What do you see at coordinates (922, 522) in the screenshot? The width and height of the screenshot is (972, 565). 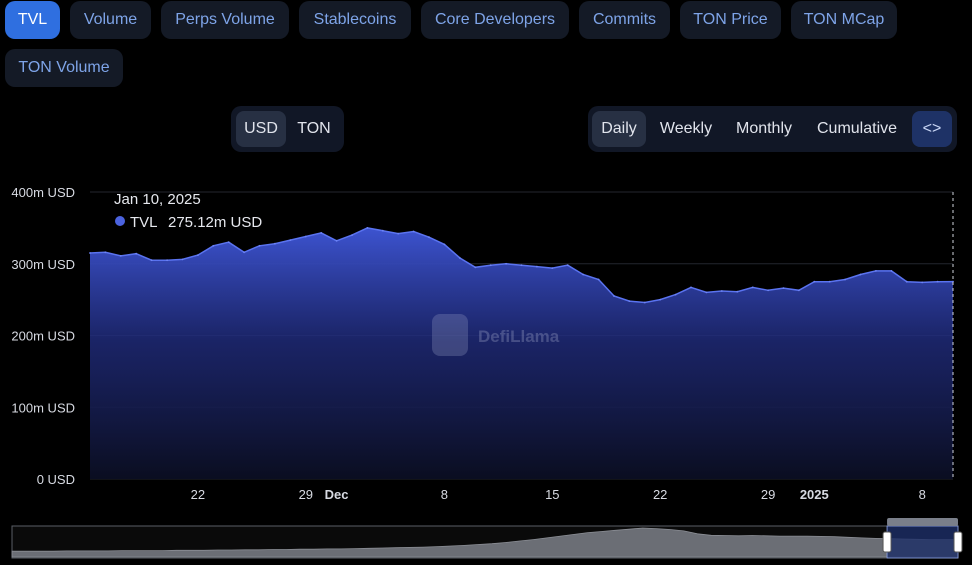 I see `navigator-drag-handle` at bounding box center [922, 522].